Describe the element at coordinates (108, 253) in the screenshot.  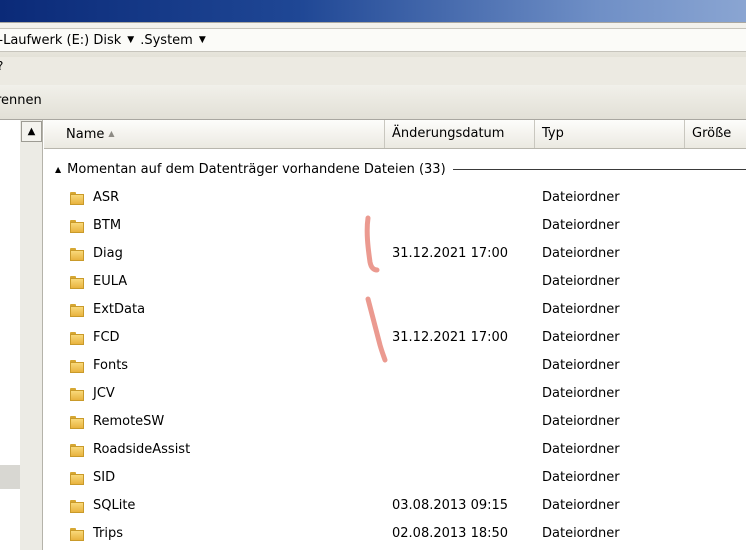
I see `file-name: Diag` at that location.